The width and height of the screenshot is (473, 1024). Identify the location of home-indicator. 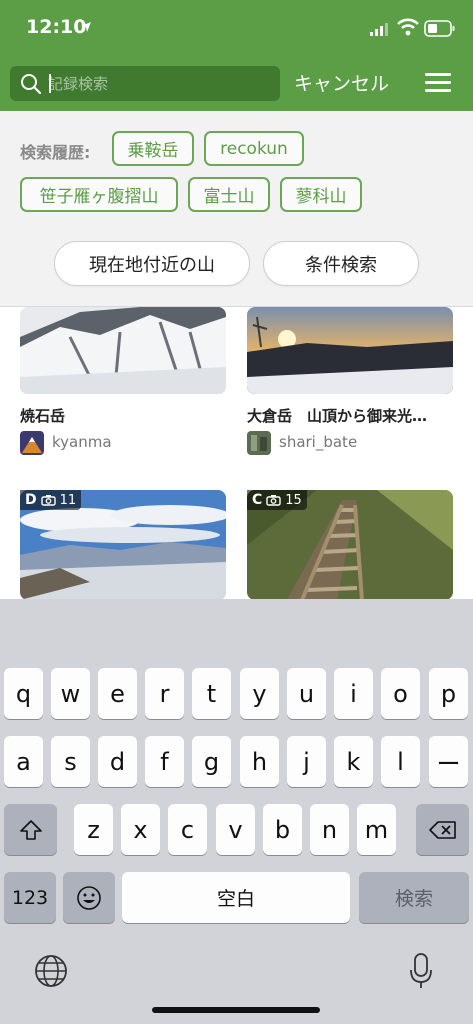
(236, 1010).